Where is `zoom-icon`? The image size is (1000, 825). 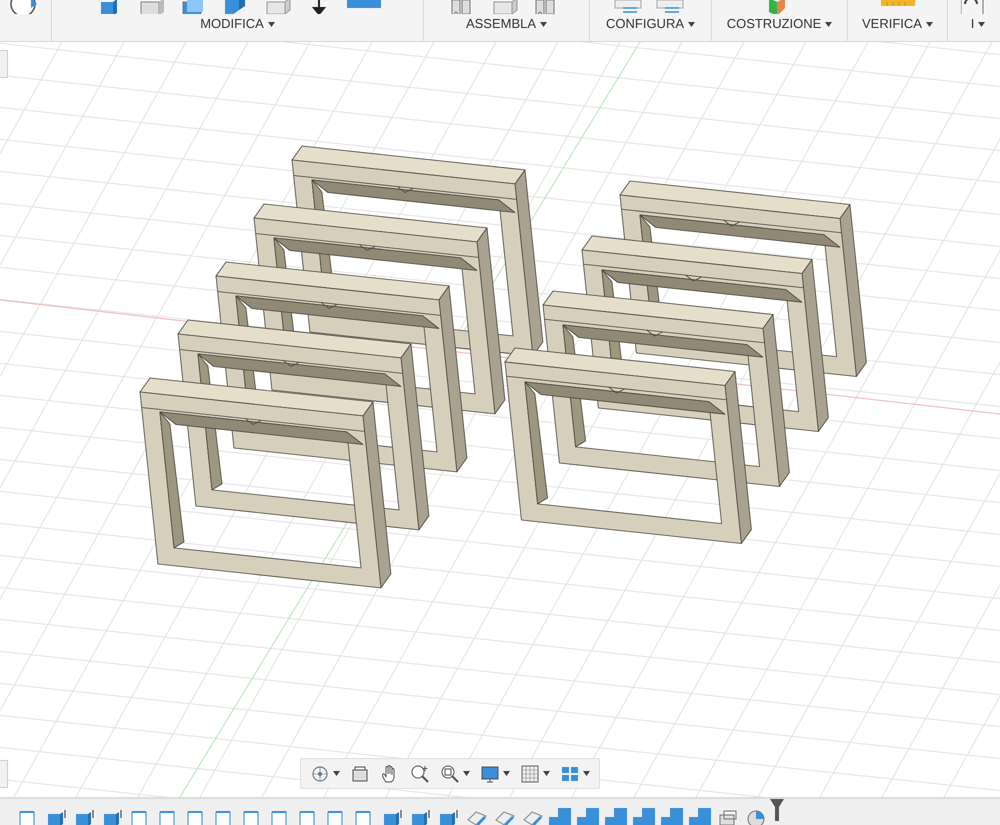
zoom-icon is located at coordinates (420, 774).